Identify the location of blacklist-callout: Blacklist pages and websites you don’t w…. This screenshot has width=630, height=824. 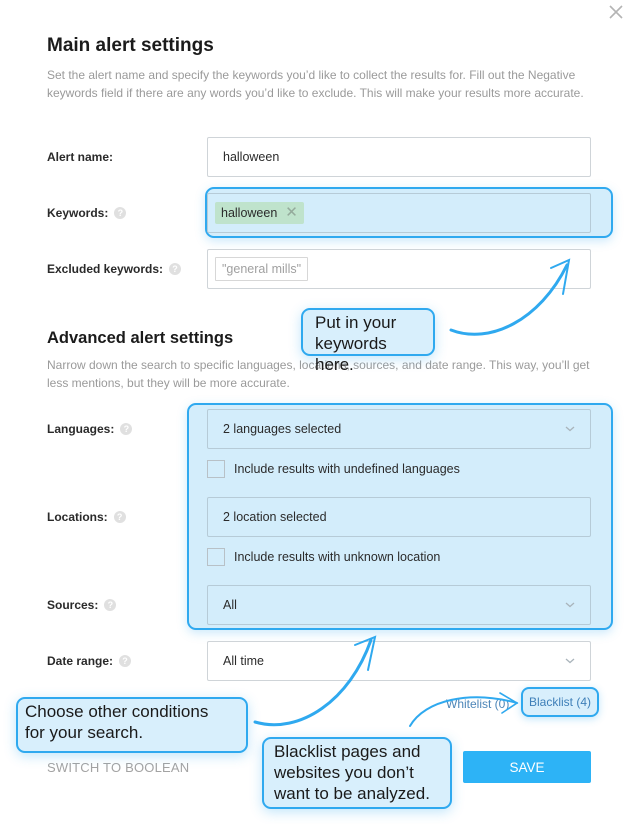
(357, 773).